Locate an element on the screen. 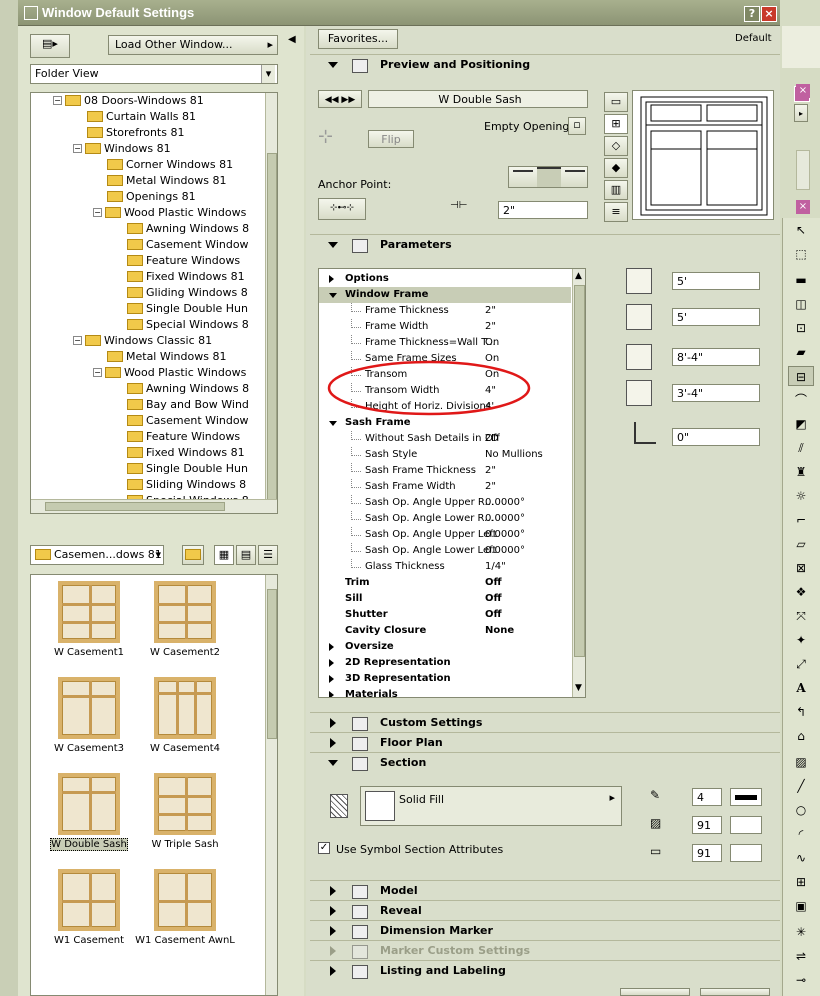 The width and height of the screenshot is (820, 996). fill-tool-icon: ▨ is located at coordinates (801, 762).